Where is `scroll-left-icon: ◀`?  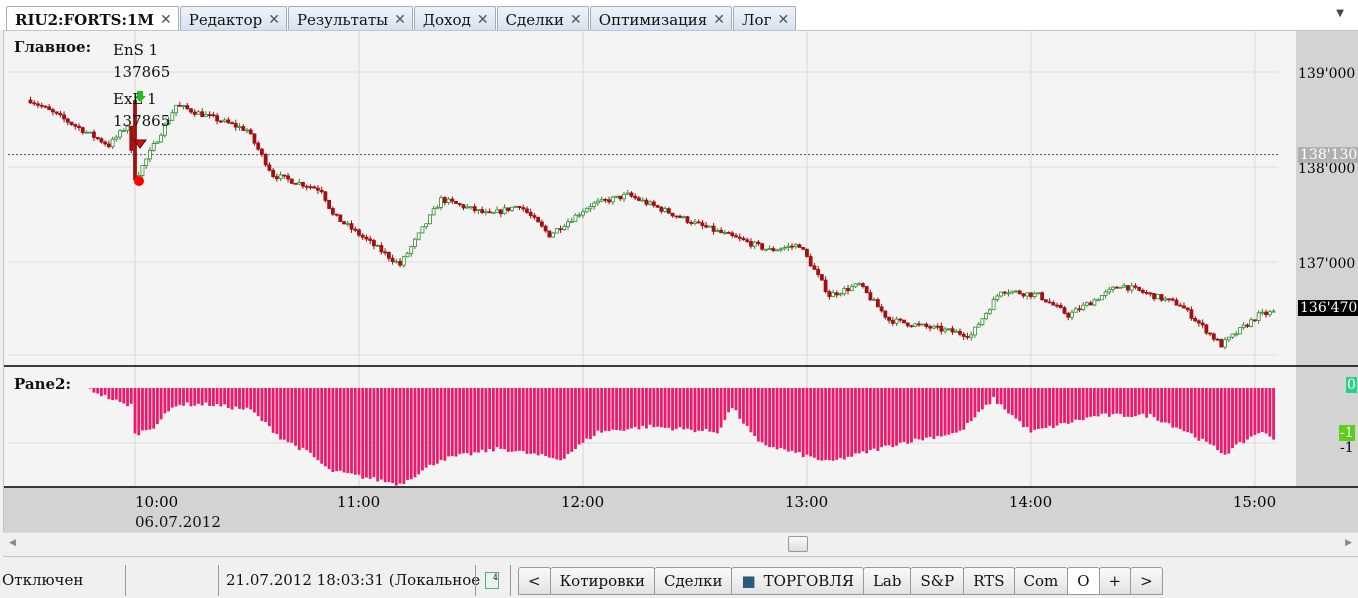
scroll-left-icon: ◀ is located at coordinates (12, 543).